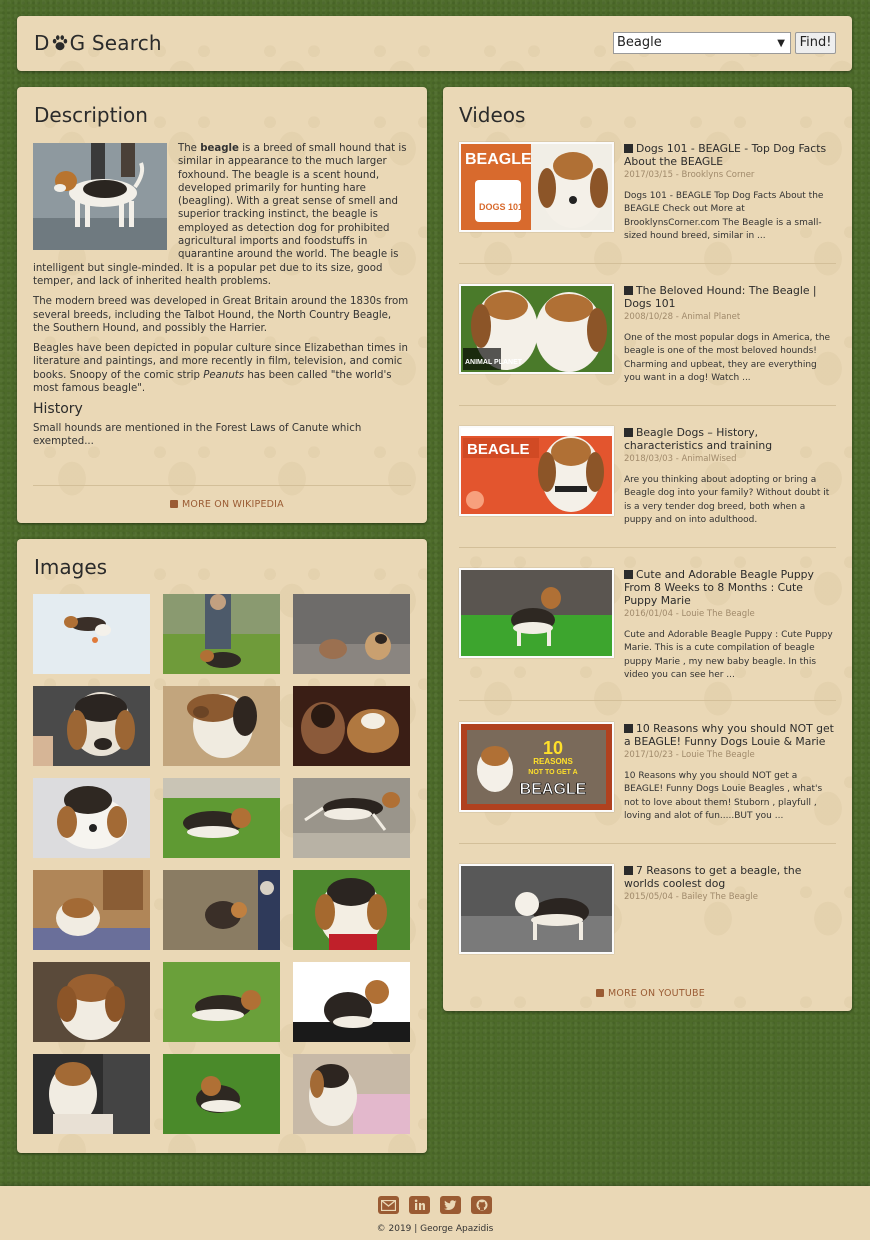 The width and height of the screenshot is (870, 1240). Describe the element at coordinates (492, 115) in the screenshot. I see `videos-heading: Videos` at that location.